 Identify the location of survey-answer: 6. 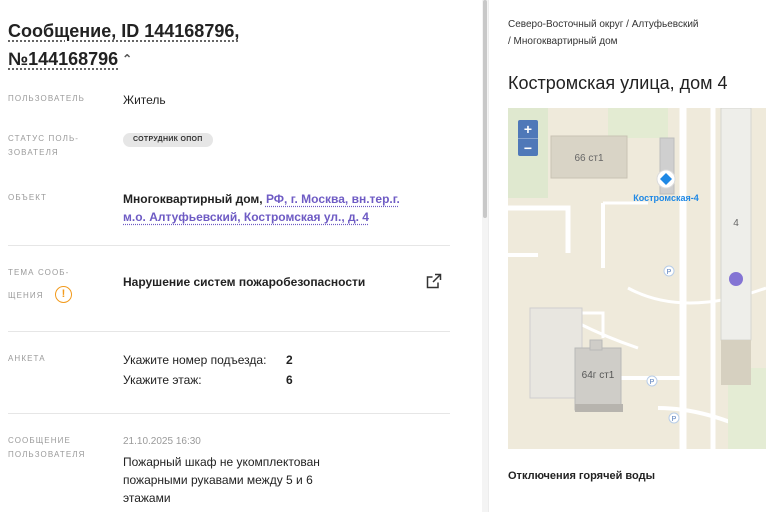
(289, 380).